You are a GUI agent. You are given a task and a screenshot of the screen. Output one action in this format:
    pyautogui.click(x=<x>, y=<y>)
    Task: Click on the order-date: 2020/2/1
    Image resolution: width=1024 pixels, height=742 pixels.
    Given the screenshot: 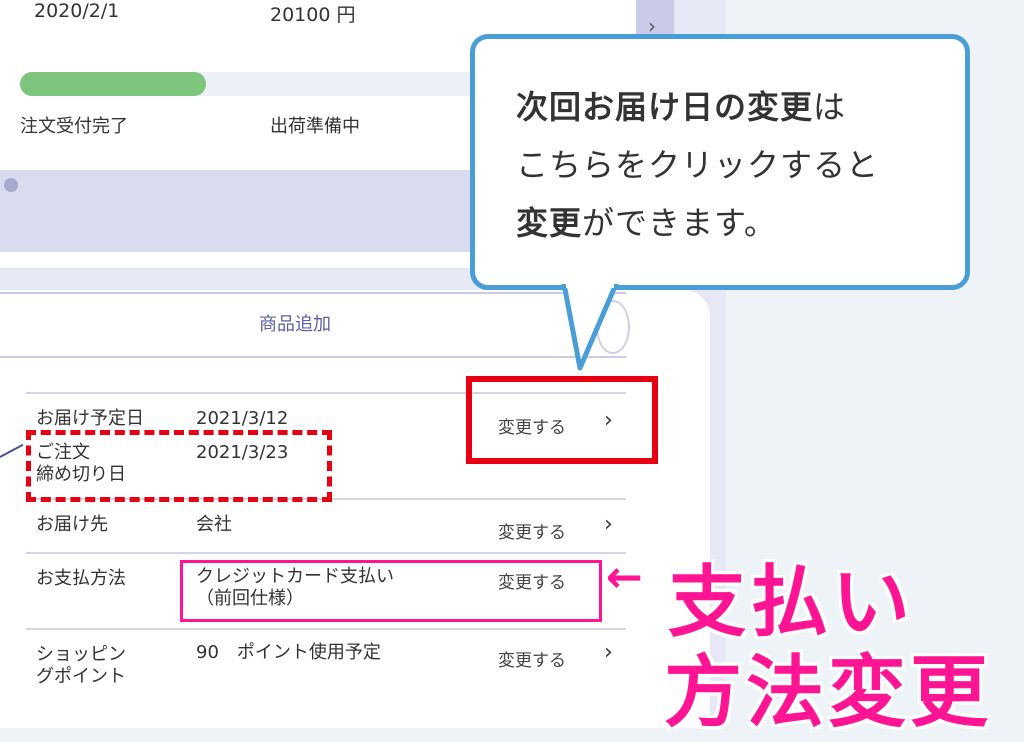 What is the action you would take?
    pyautogui.click(x=77, y=11)
    